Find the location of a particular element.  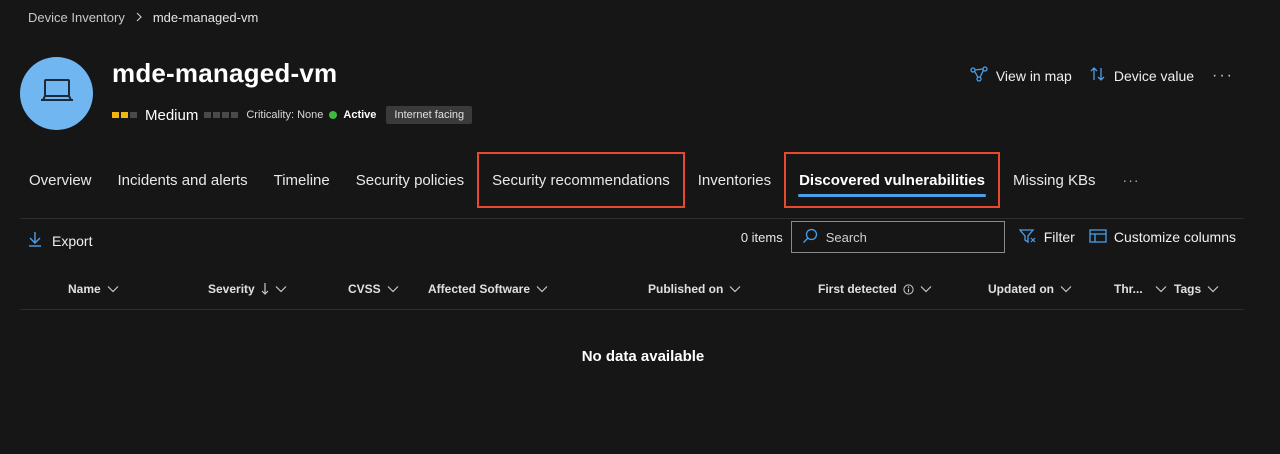

criticality-indicator is located at coordinates (221, 115).